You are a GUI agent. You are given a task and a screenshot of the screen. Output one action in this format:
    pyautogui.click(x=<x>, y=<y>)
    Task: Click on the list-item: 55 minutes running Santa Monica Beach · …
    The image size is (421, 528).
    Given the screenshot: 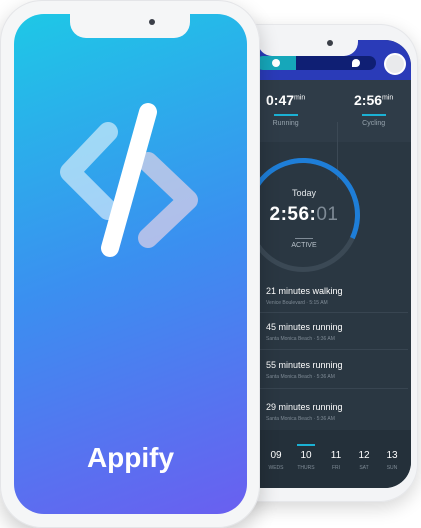 What is the action you would take?
    pyautogui.click(x=304, y=370)
    